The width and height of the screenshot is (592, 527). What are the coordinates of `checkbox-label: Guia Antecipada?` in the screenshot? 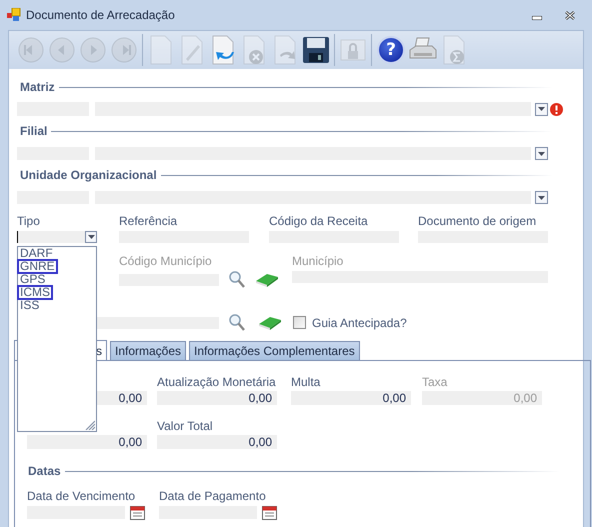 It's located at (359, 323).